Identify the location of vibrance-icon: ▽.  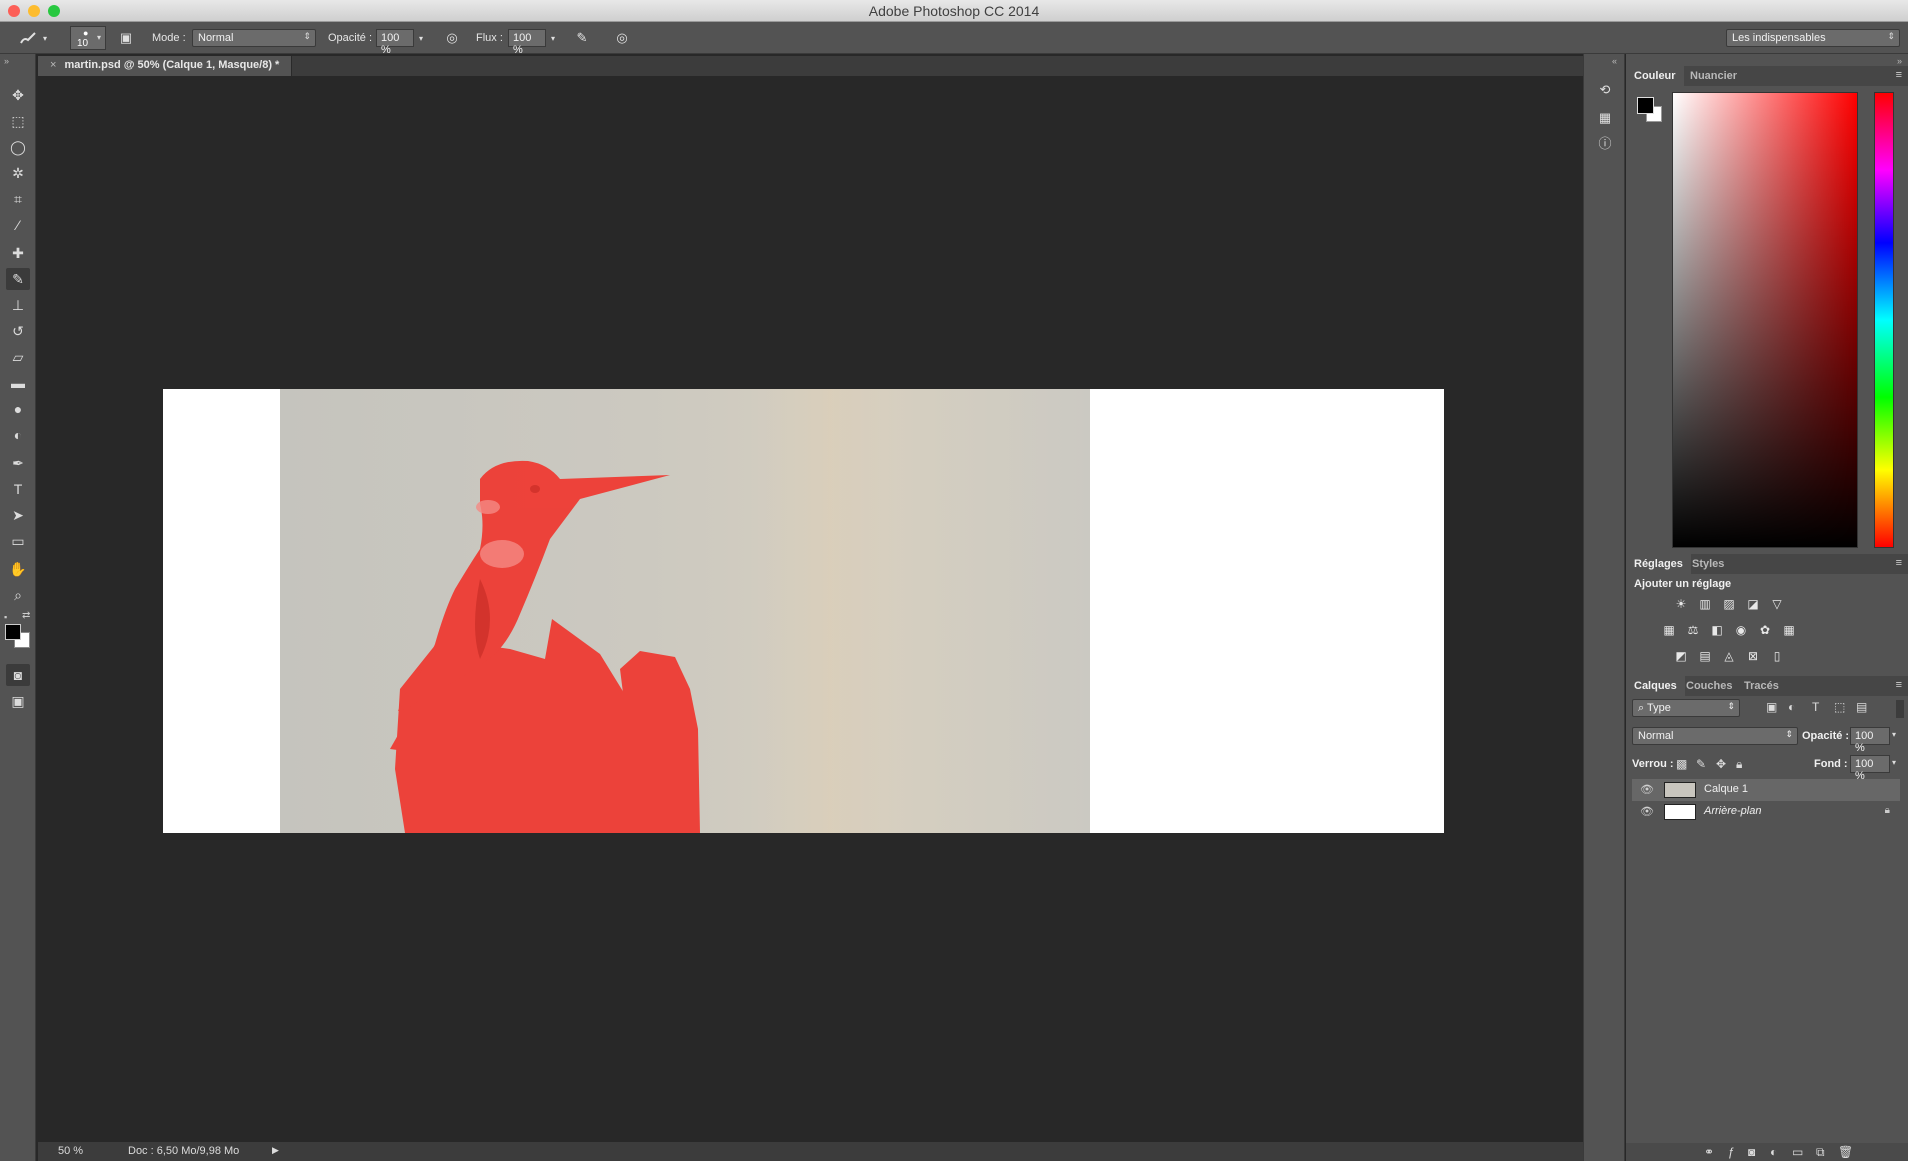
(1777, 604).